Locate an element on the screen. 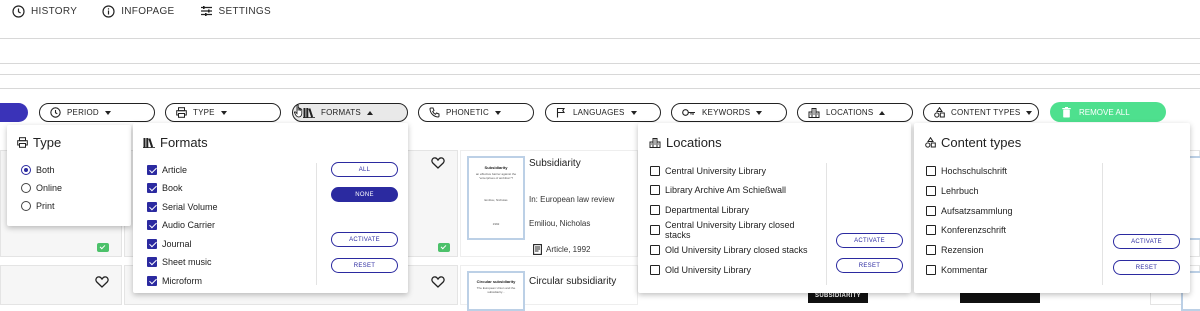  cover-image is located at coordinates (1000, 297).